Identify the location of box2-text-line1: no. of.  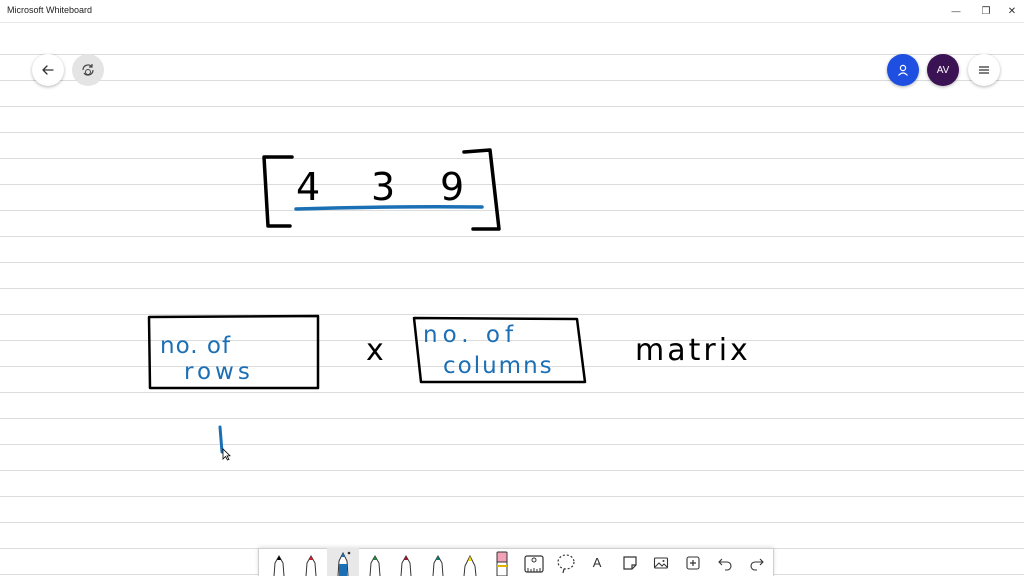
(470, 335).